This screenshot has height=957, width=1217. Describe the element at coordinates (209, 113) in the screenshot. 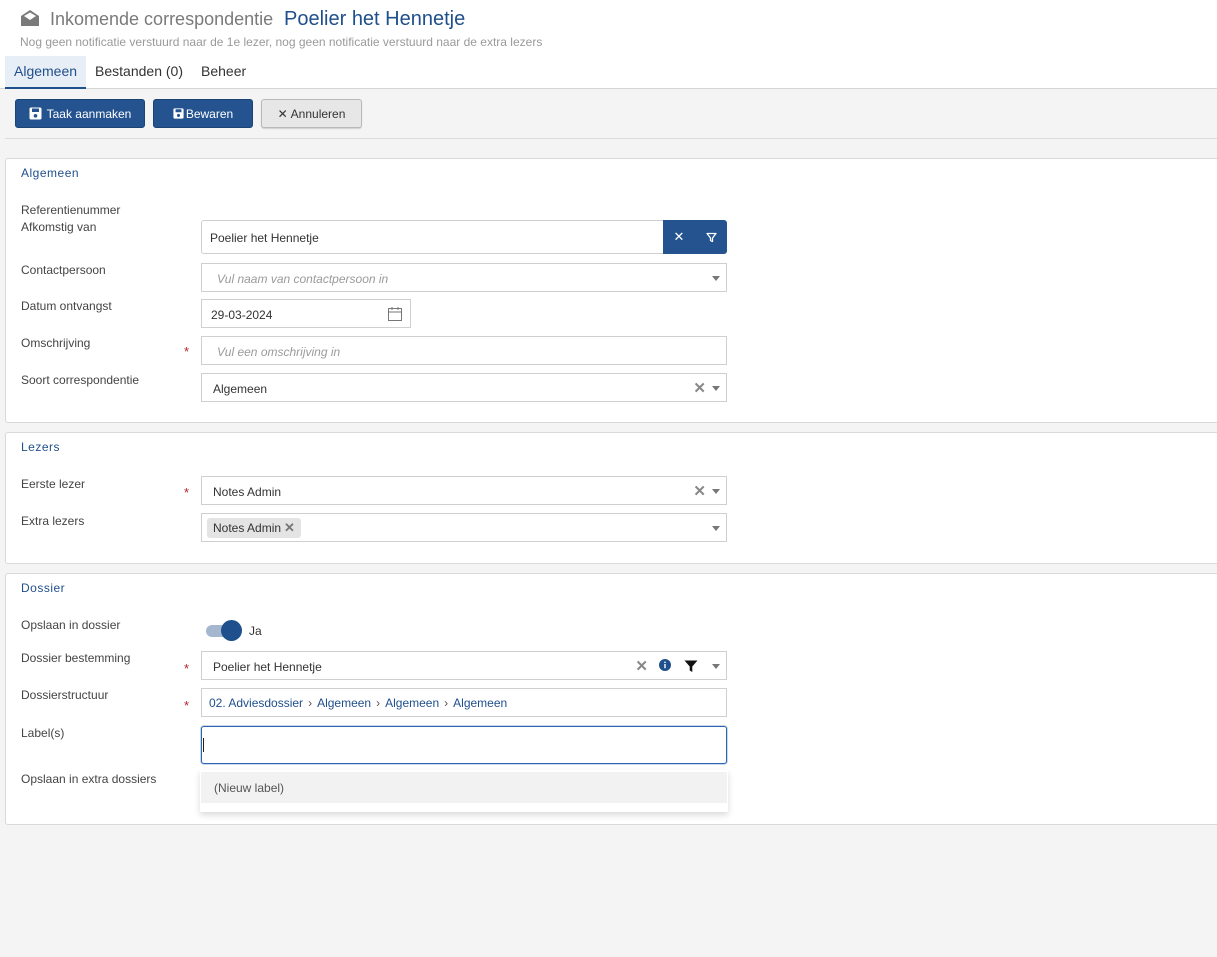

I see `save-label: Bewaren` at that location.